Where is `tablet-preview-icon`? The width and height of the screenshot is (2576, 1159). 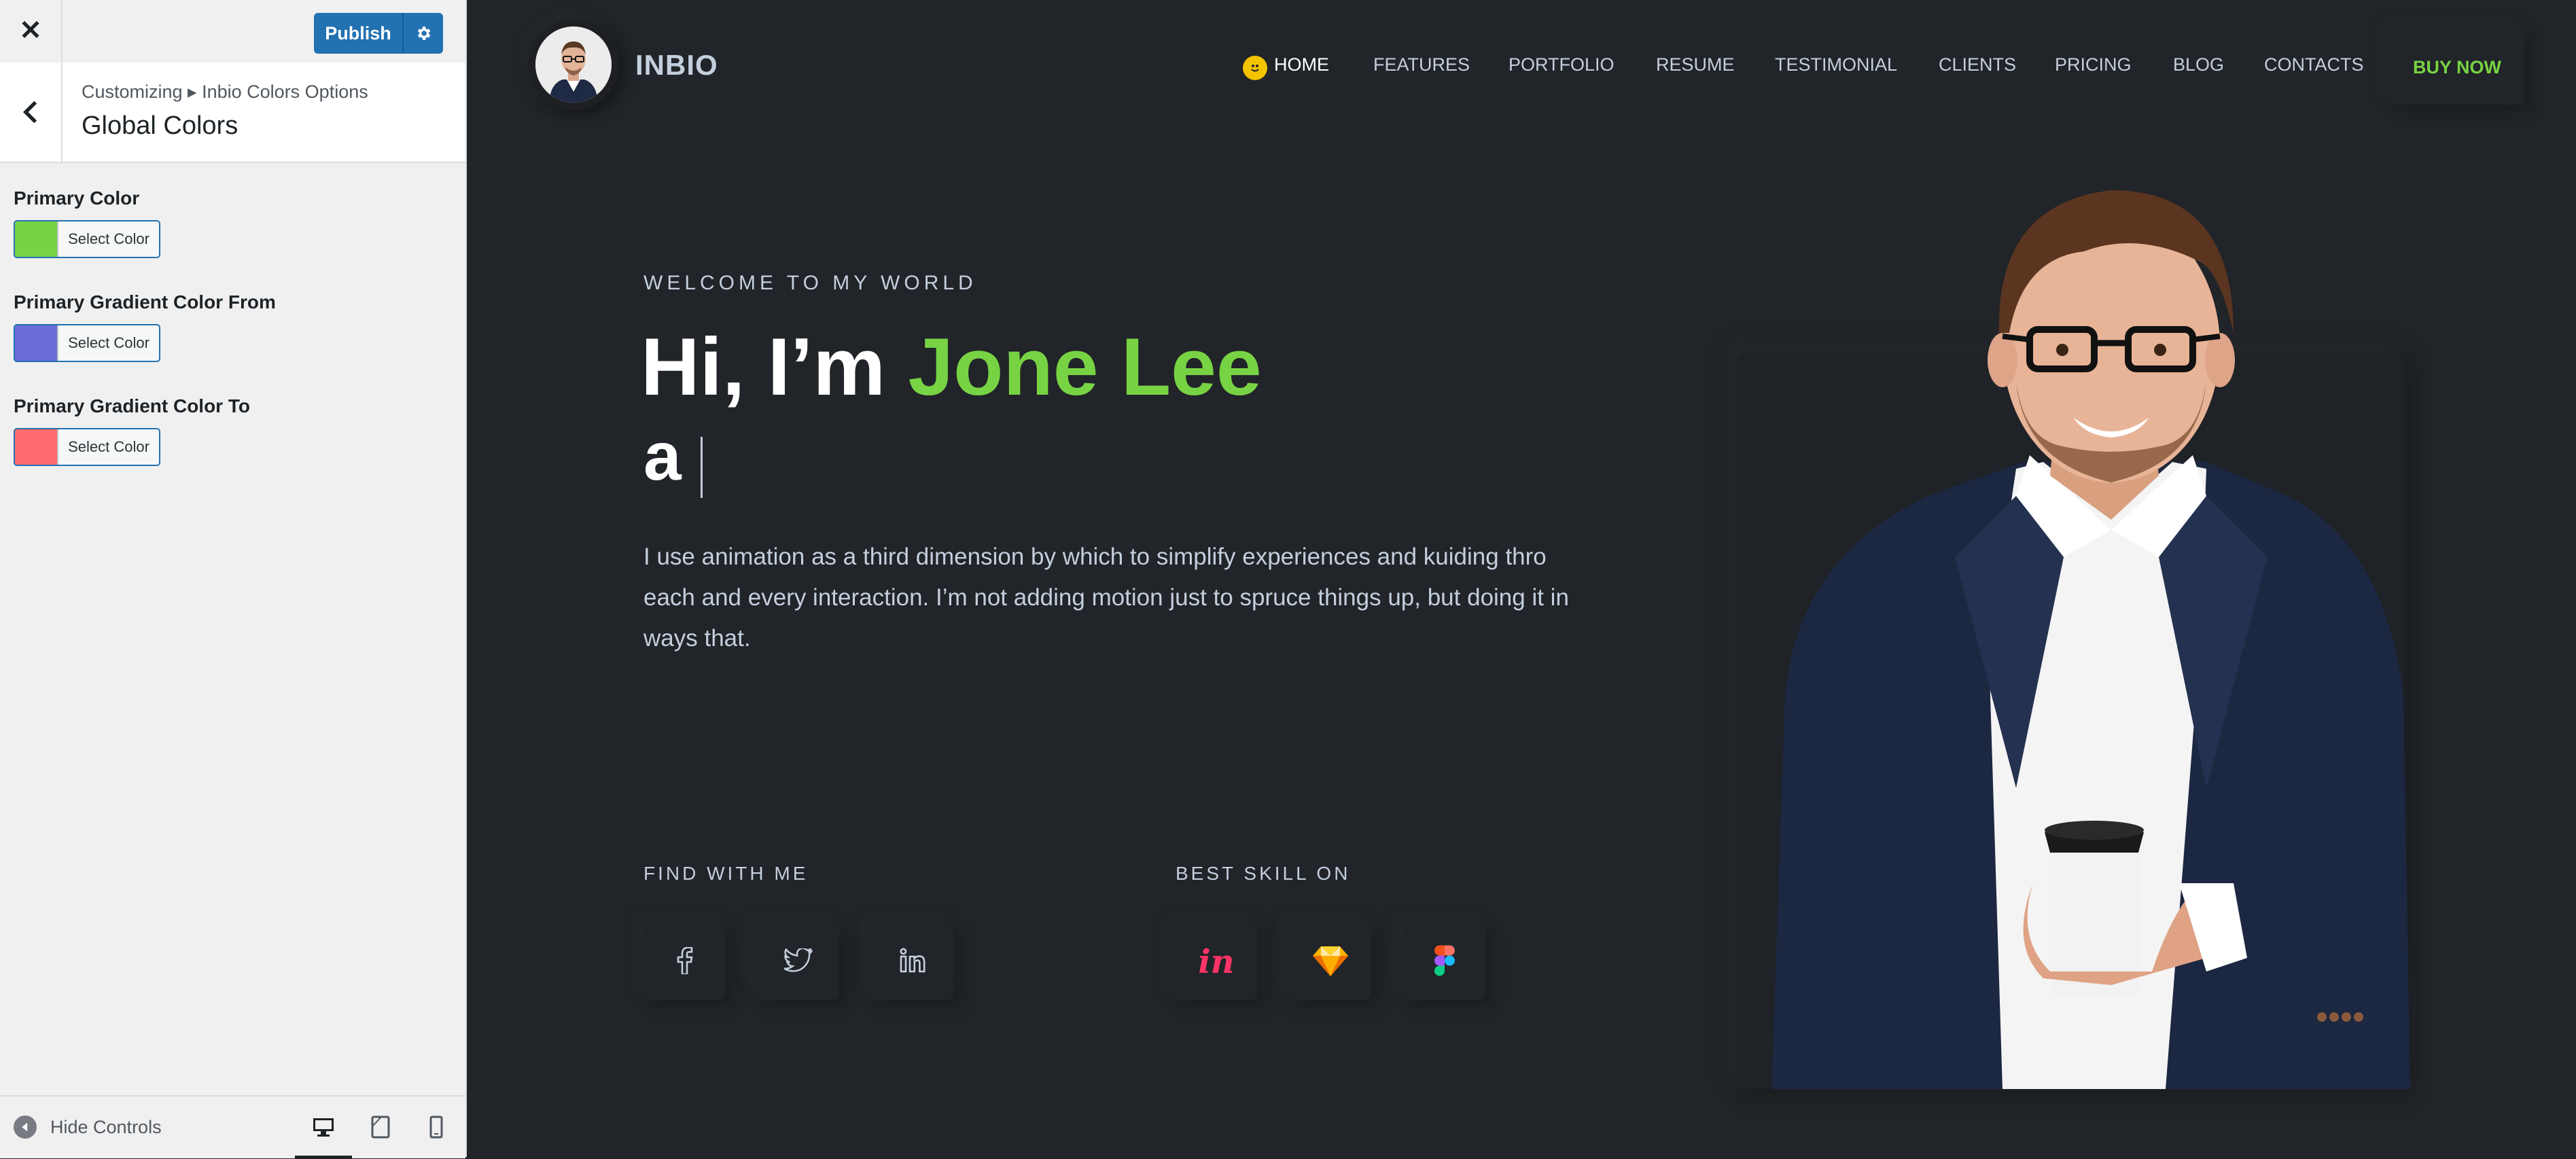
tablet-preview-icon is located at coordinates (380, 1127).